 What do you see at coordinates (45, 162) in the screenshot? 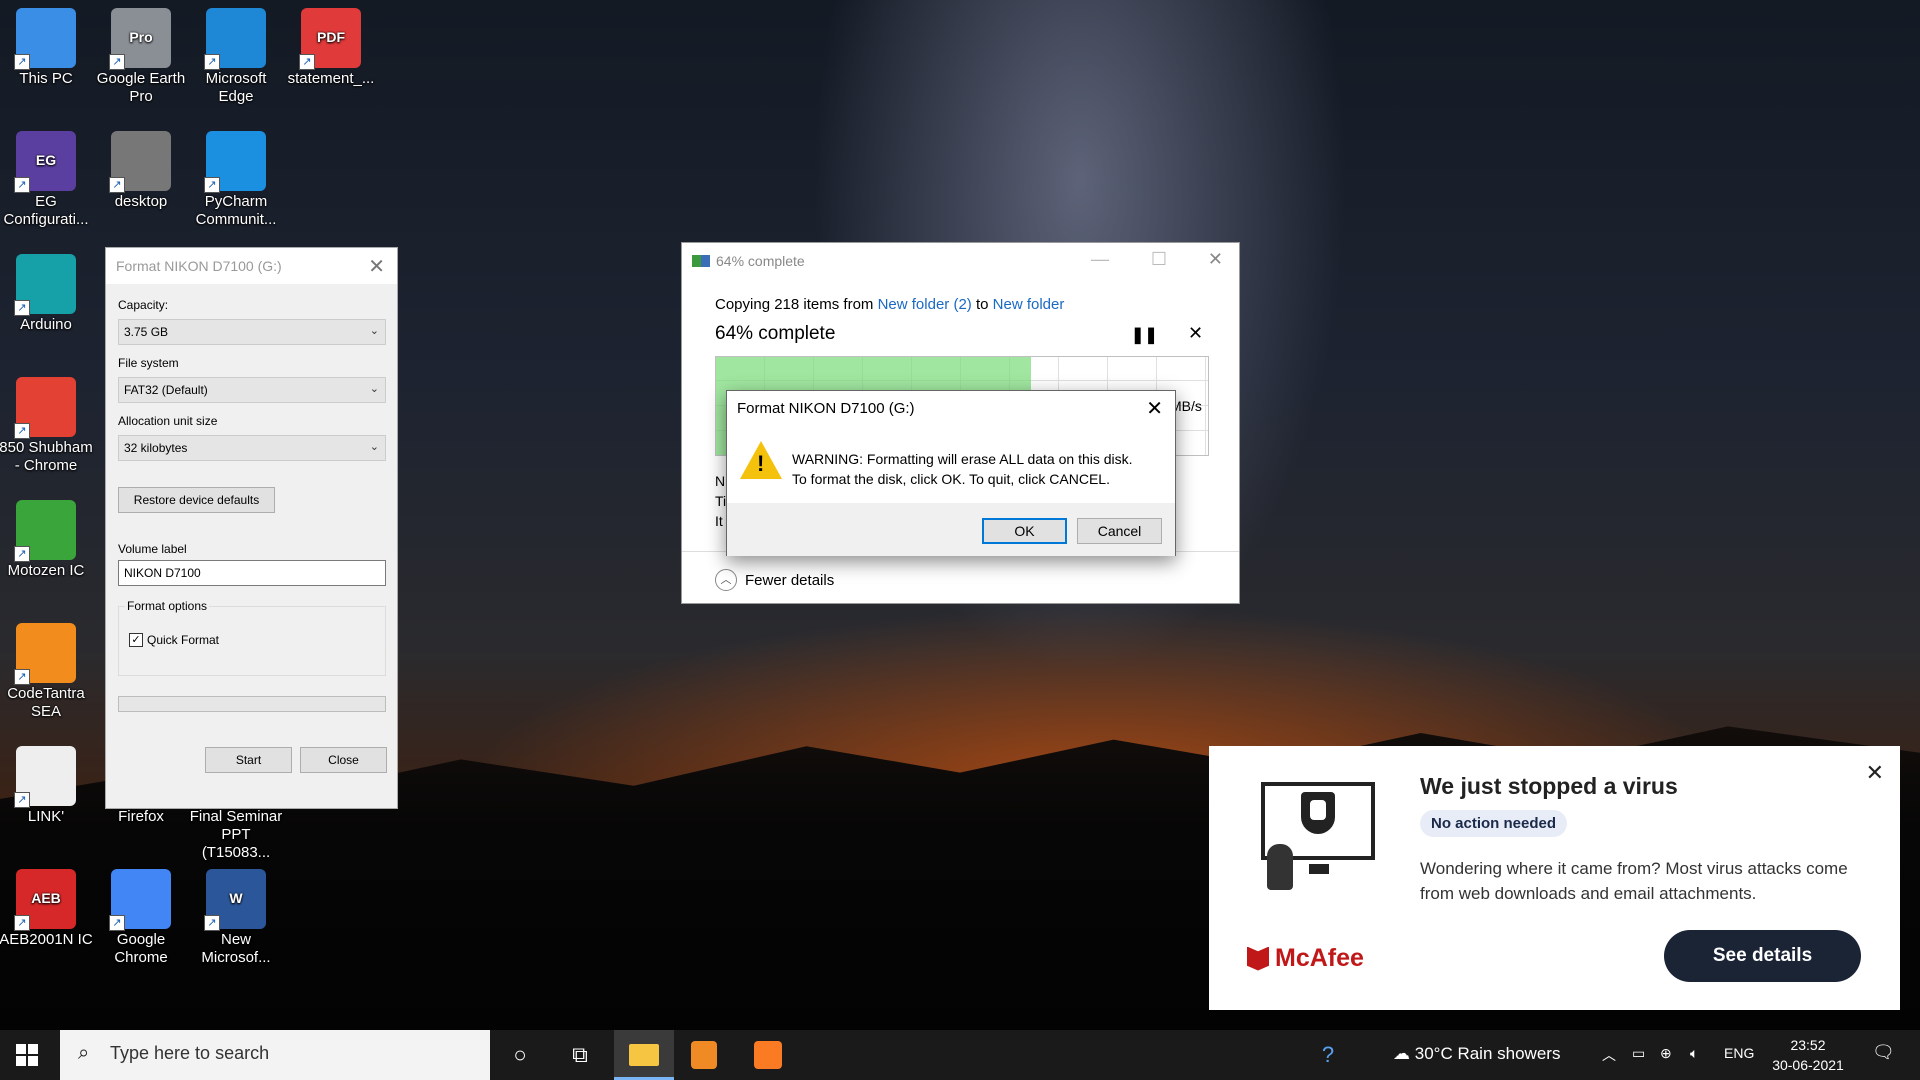
I see `eg-config-icon: EG ↗` at bounding box center [45, 162].